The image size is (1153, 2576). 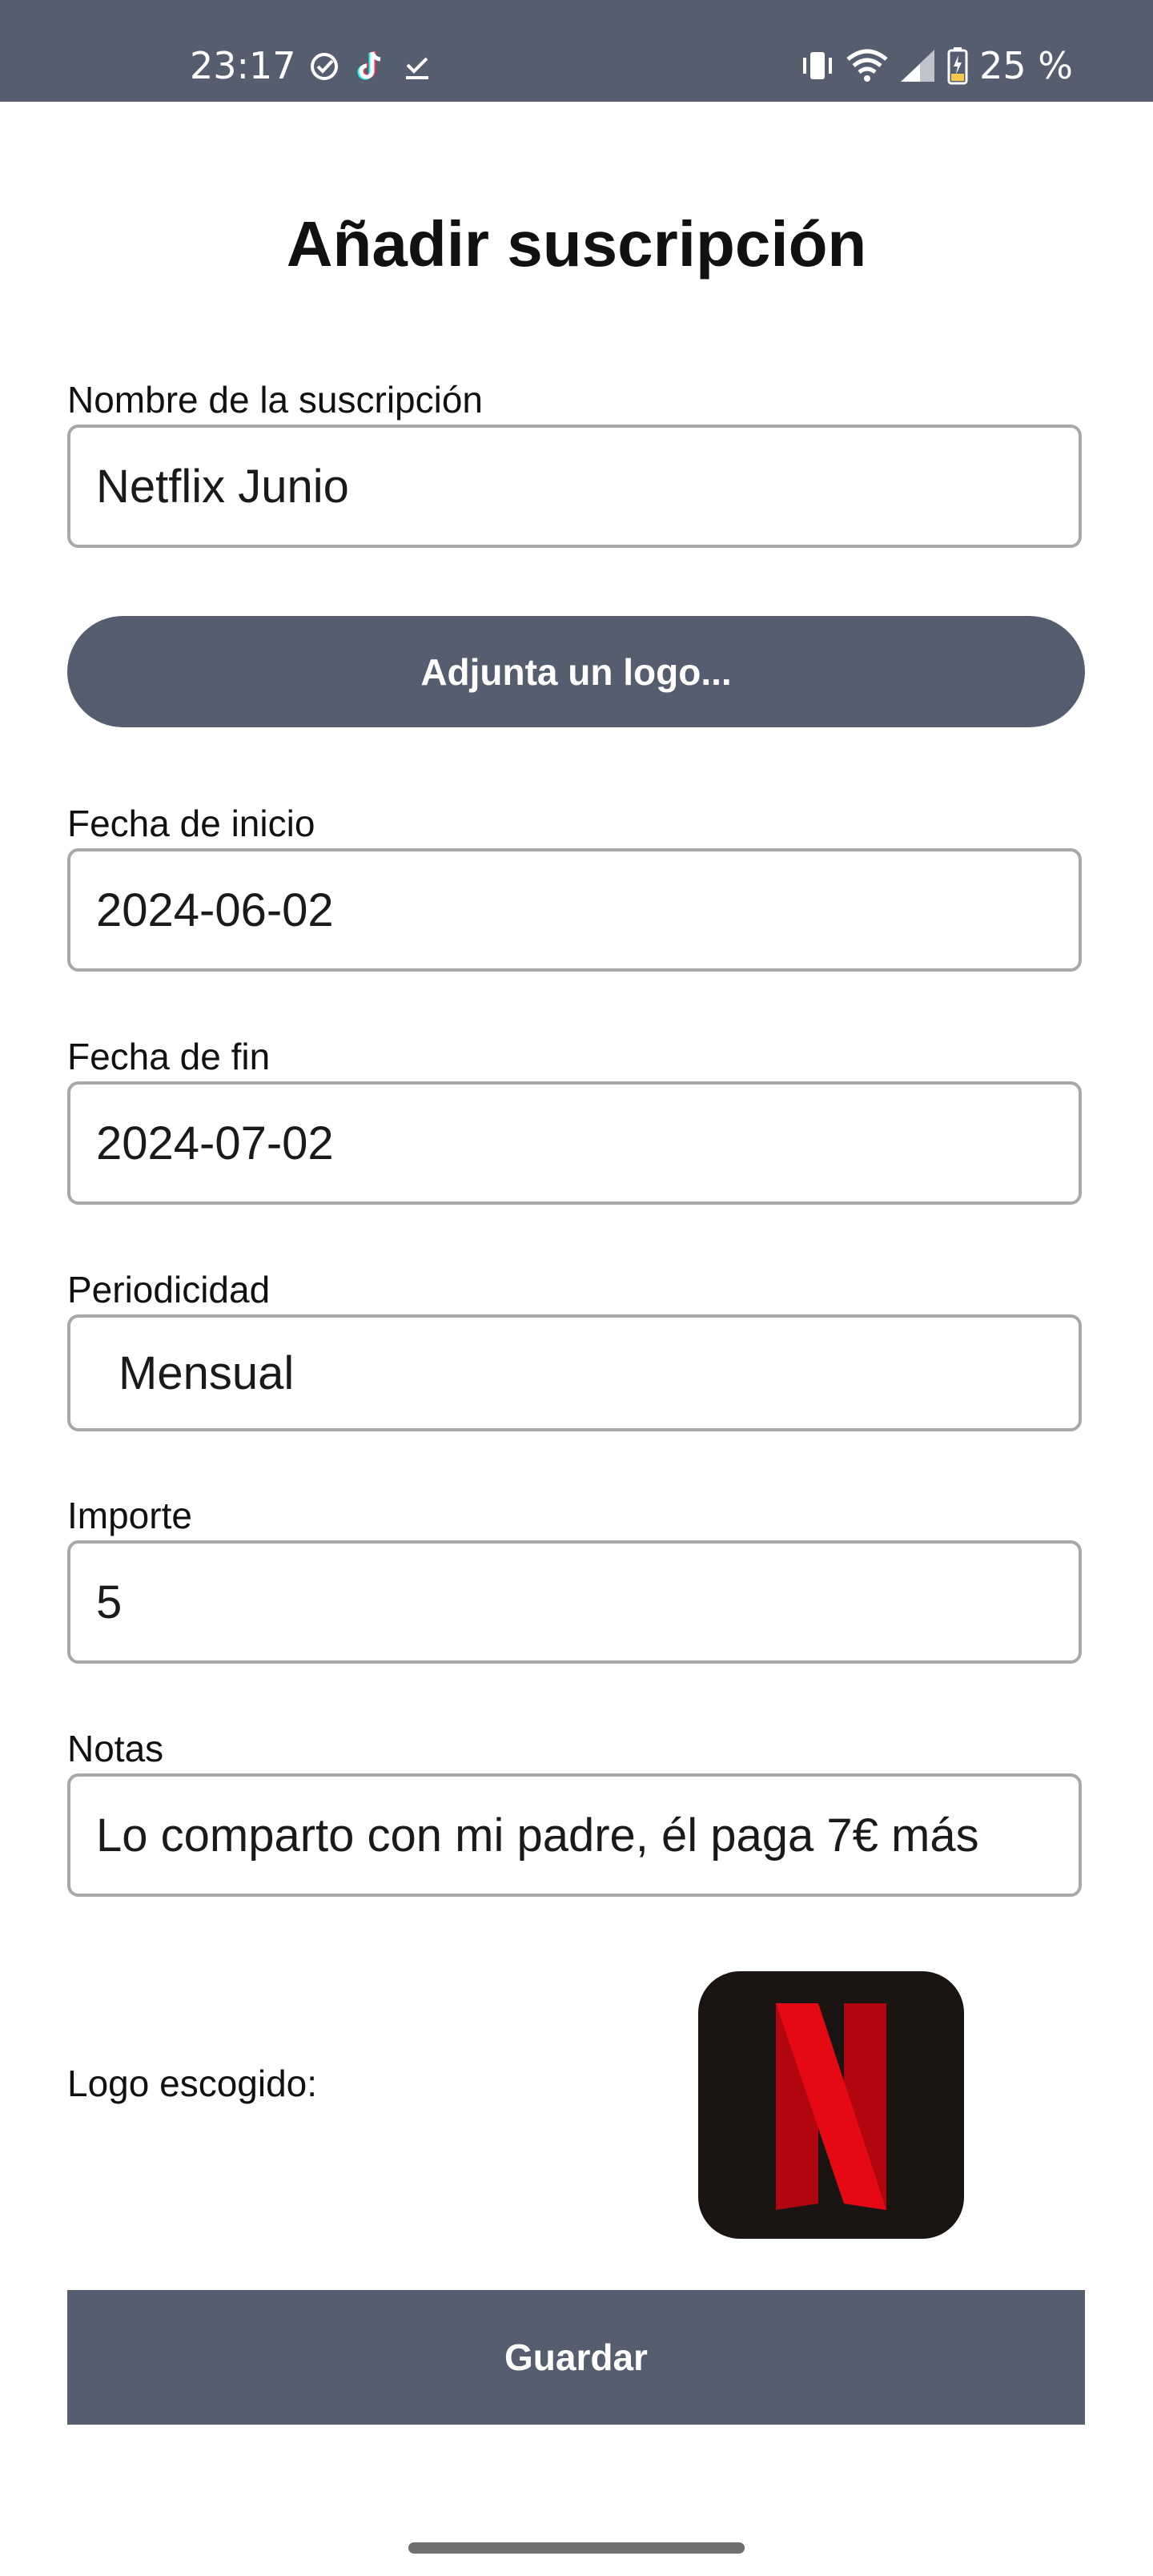 What do you see at coordinates (116, 1748) in the screenshot?
I see `notes-label: Notas` at bounding box center [116, 1748].